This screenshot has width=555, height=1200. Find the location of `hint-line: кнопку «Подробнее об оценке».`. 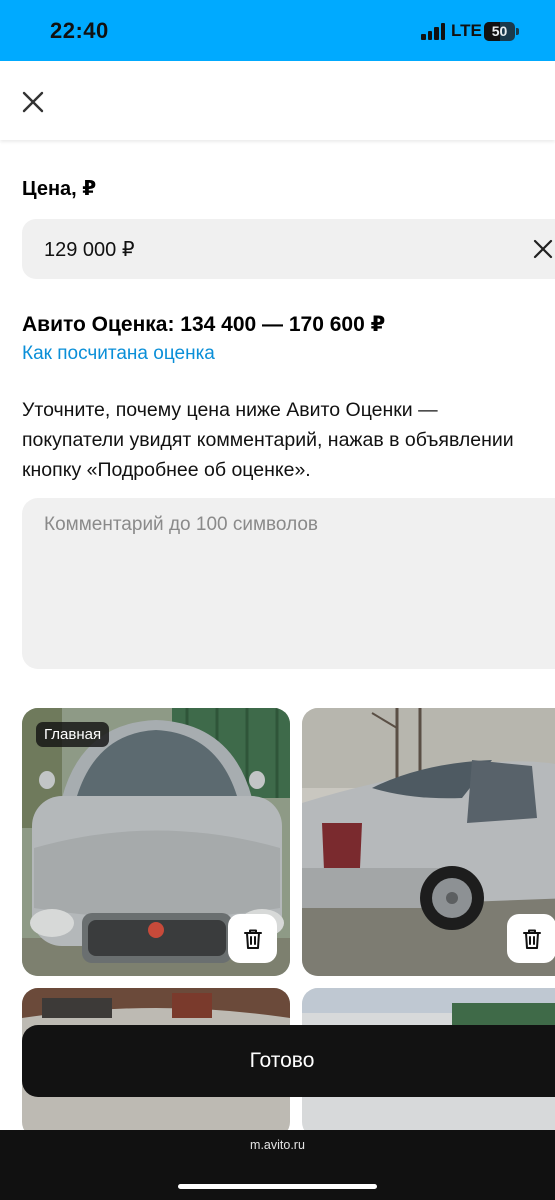

hint-line: кнопку «Подробнее об оценке». is located at coordinates (166, 470).